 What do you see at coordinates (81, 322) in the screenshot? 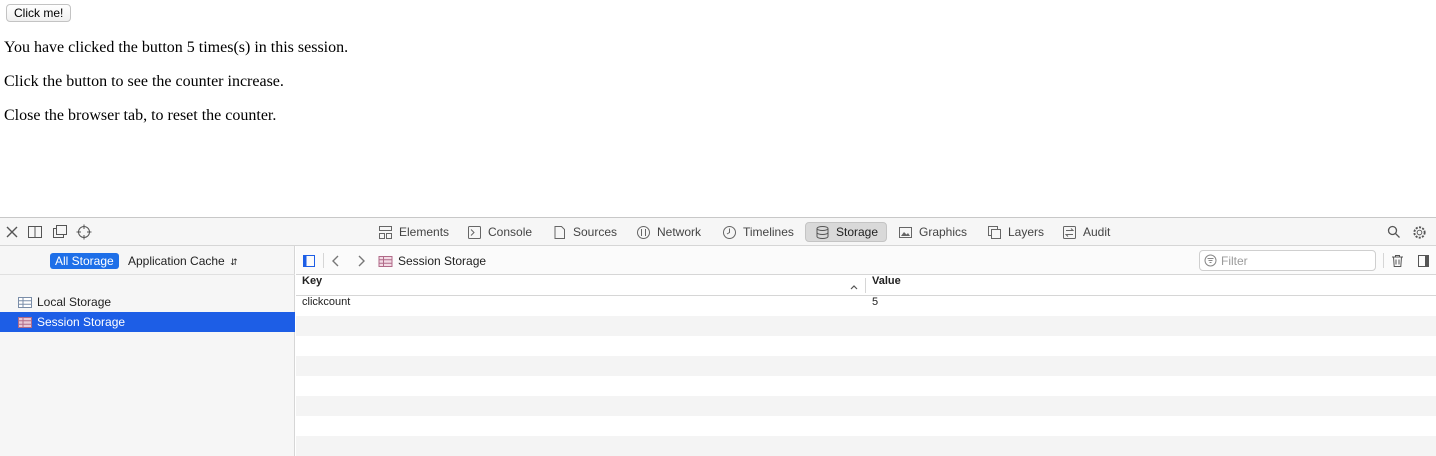
I see `sidebar-item-label: Session Storage` at bounding box center [81, 322].